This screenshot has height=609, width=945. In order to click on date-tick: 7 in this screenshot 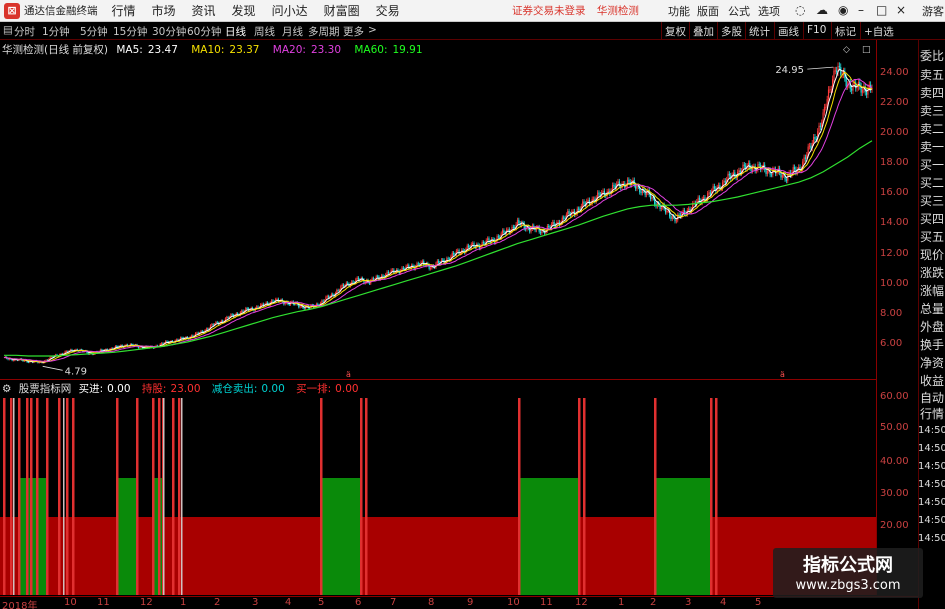, I will do `click(393, 602)`.